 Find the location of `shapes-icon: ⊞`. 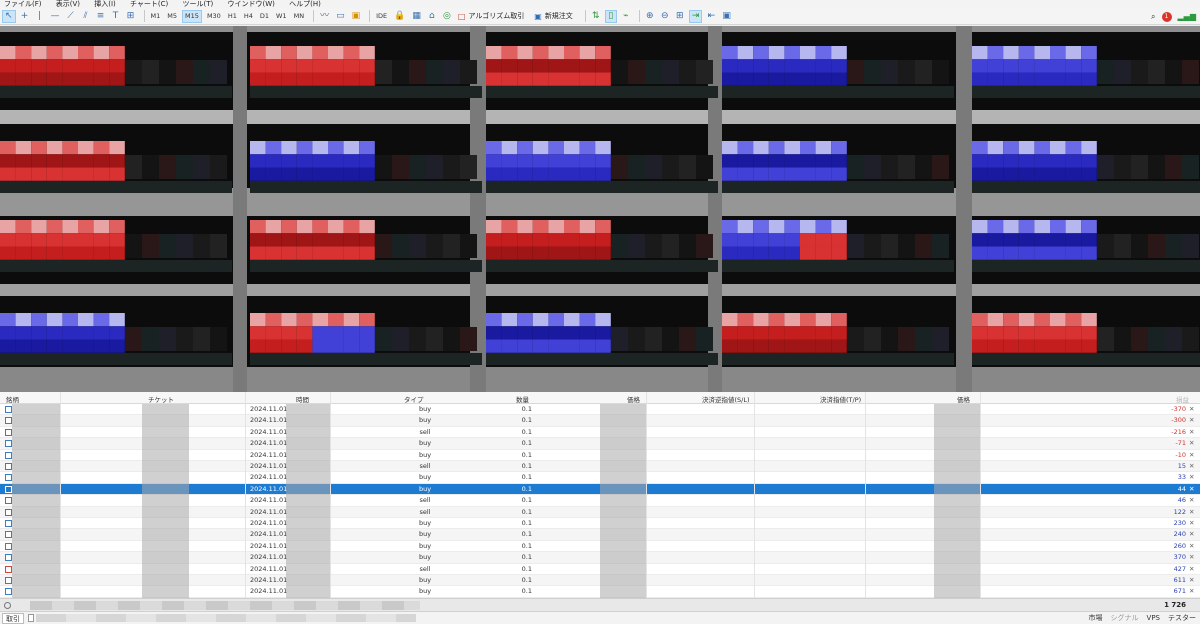

shapes-icon: ⊞ is located at coordinates (131, 16).